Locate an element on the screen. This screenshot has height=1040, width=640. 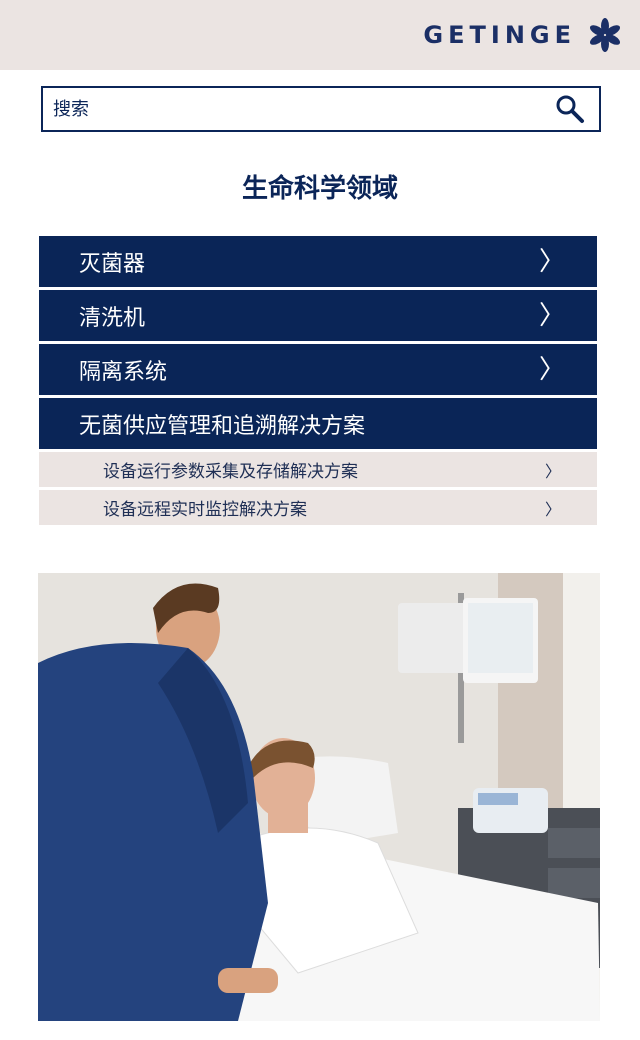
search-icon is located at coordinates (570, 109).